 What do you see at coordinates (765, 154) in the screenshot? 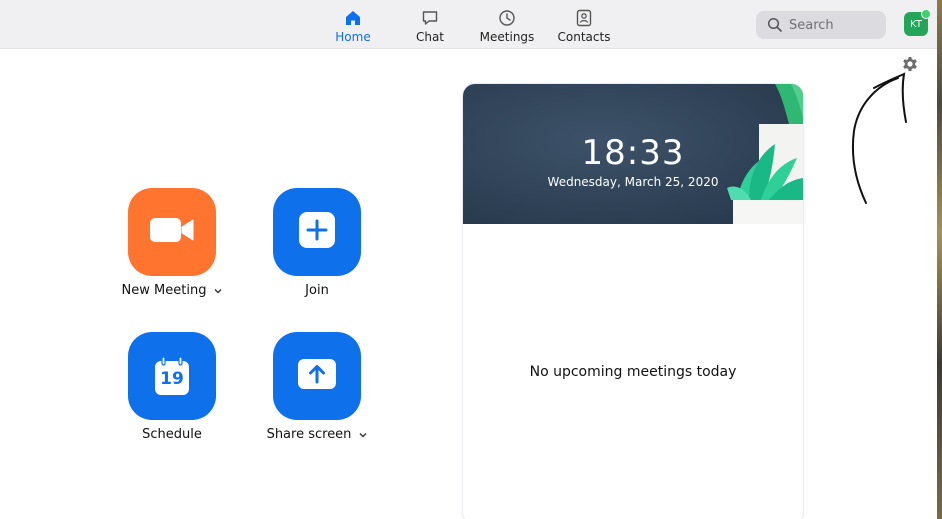
I see `plant-illustration` at bounding box center [765, 154].